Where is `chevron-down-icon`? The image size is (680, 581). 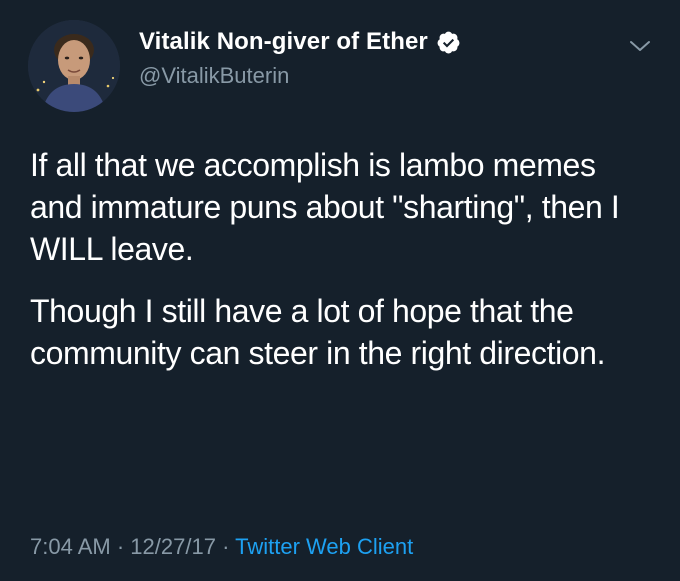 chevron-down-icon is located at coordinates (640, 46).